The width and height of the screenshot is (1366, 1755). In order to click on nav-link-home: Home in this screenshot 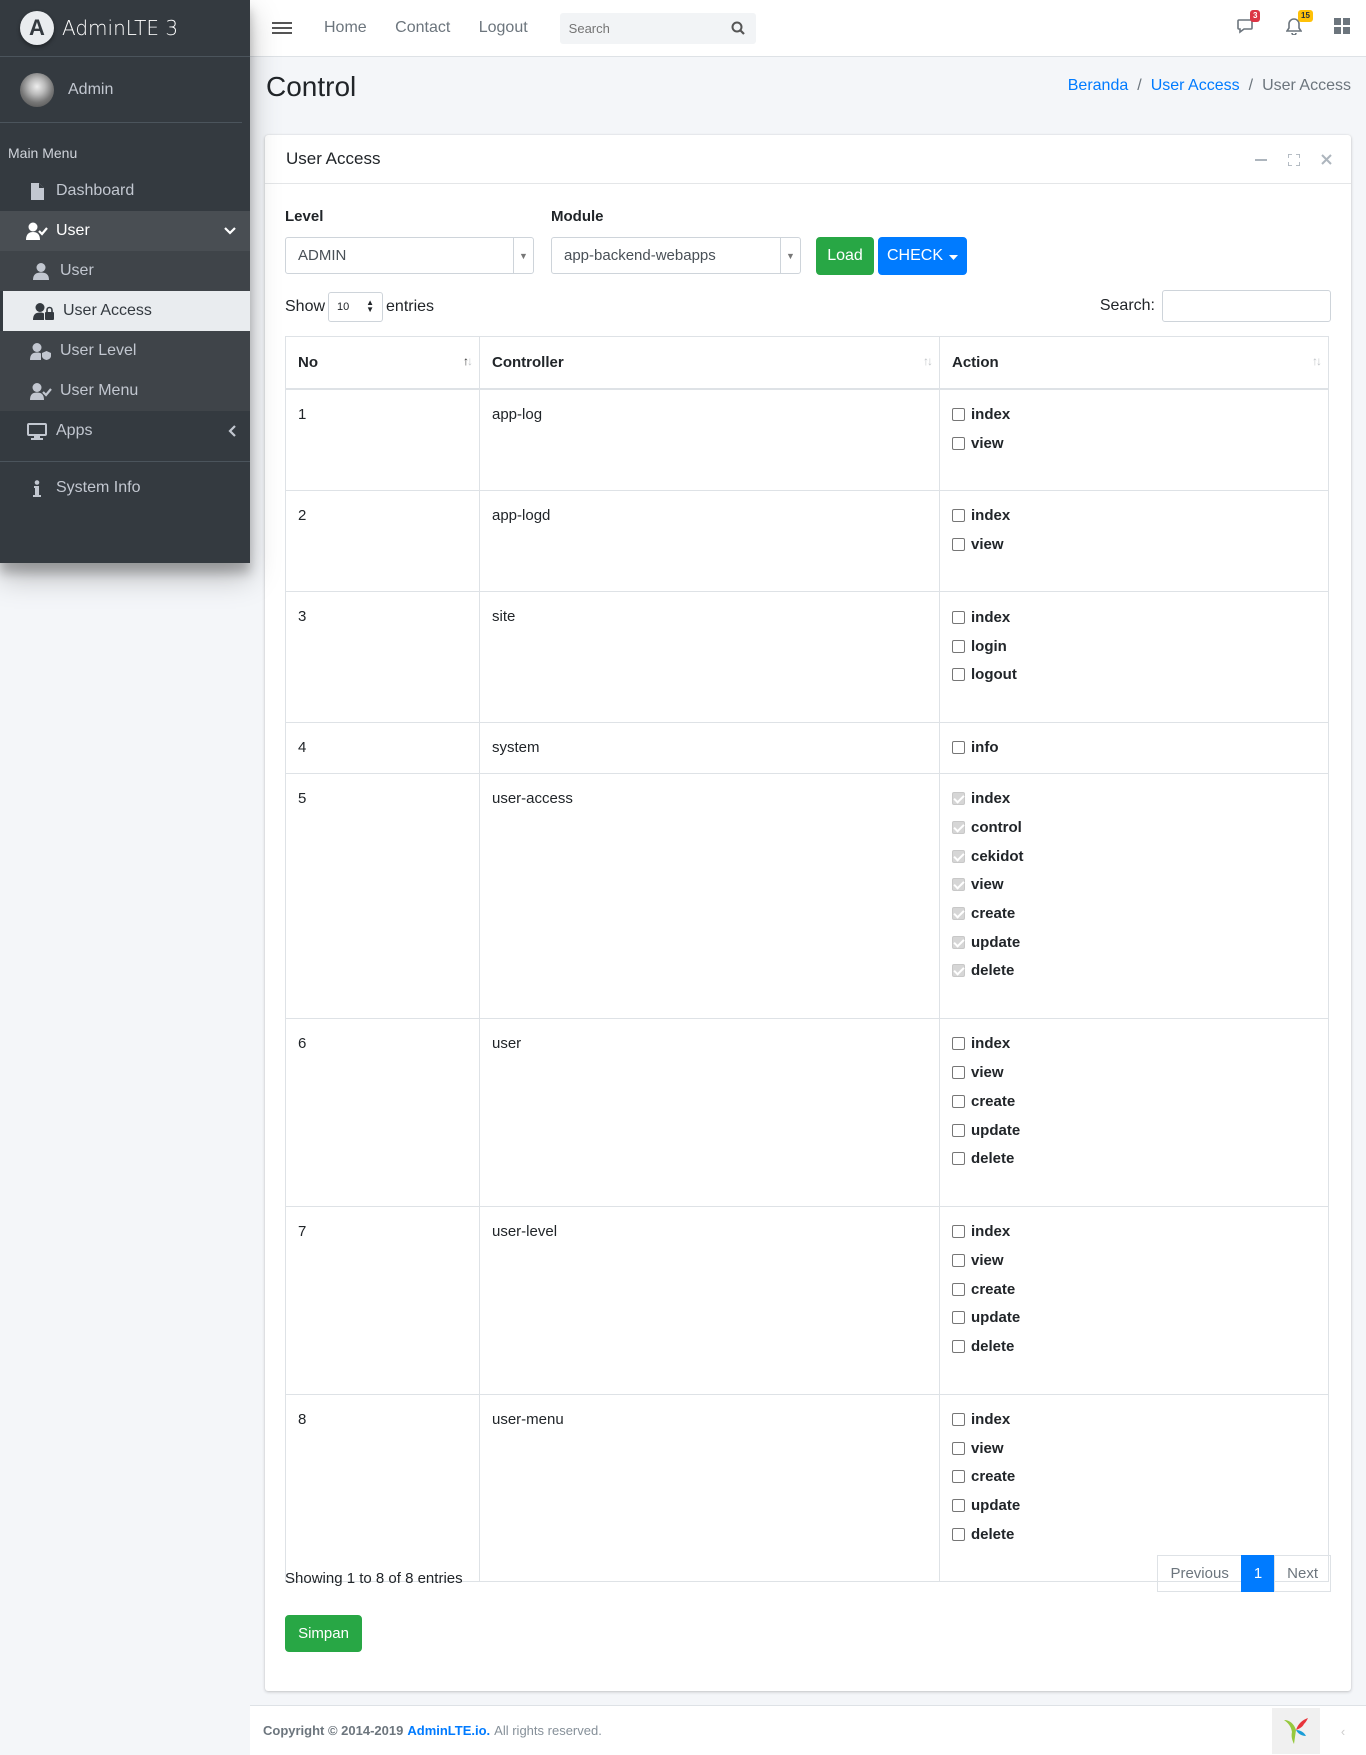, I will do `click(345, 27)`.